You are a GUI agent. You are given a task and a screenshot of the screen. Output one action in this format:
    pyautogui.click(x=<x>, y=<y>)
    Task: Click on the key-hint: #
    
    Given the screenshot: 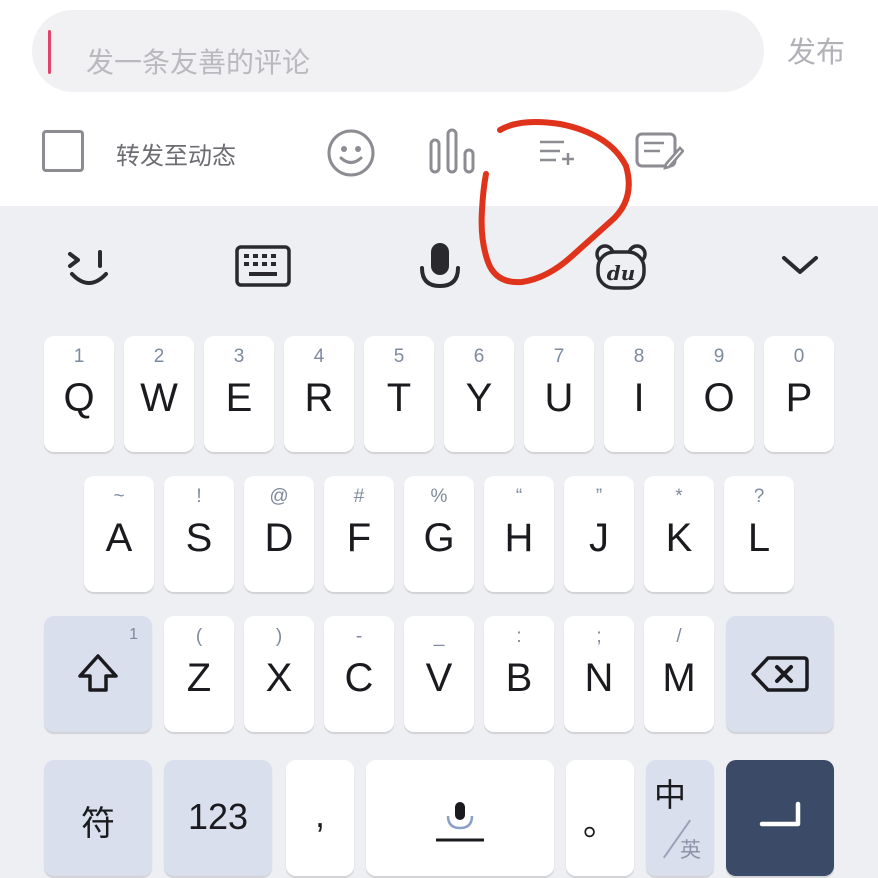 What is the action you would take?
    pyautogui.click(x=359, y=496)
    